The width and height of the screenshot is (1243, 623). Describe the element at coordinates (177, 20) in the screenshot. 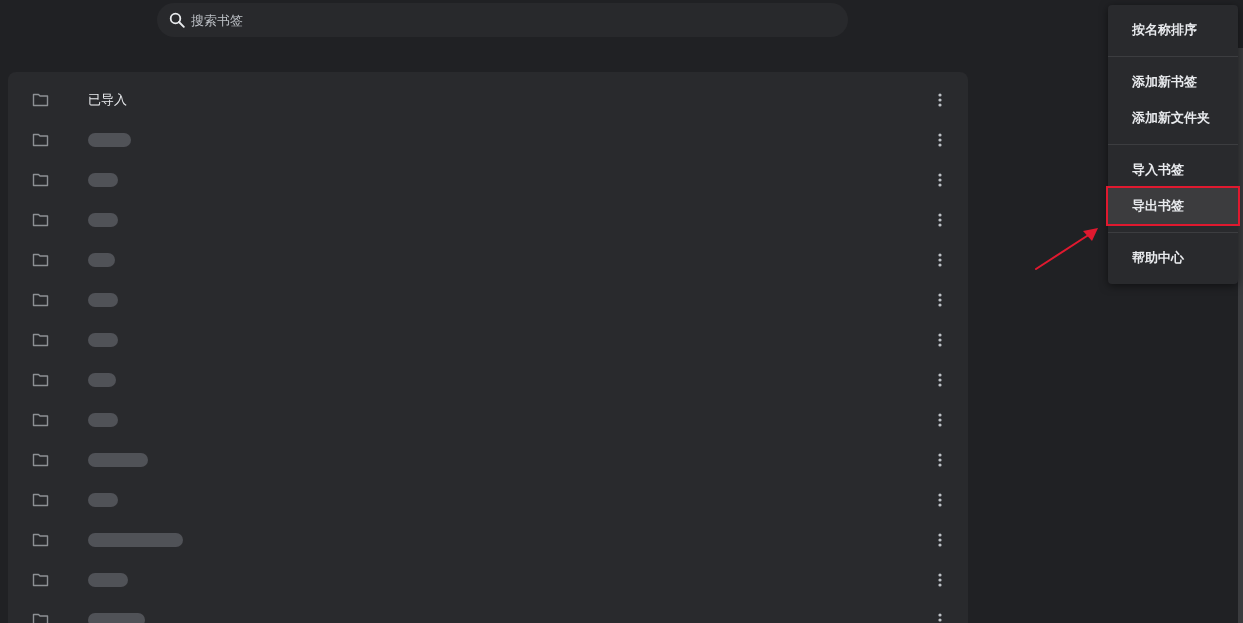

I see `search-icon` at that location.